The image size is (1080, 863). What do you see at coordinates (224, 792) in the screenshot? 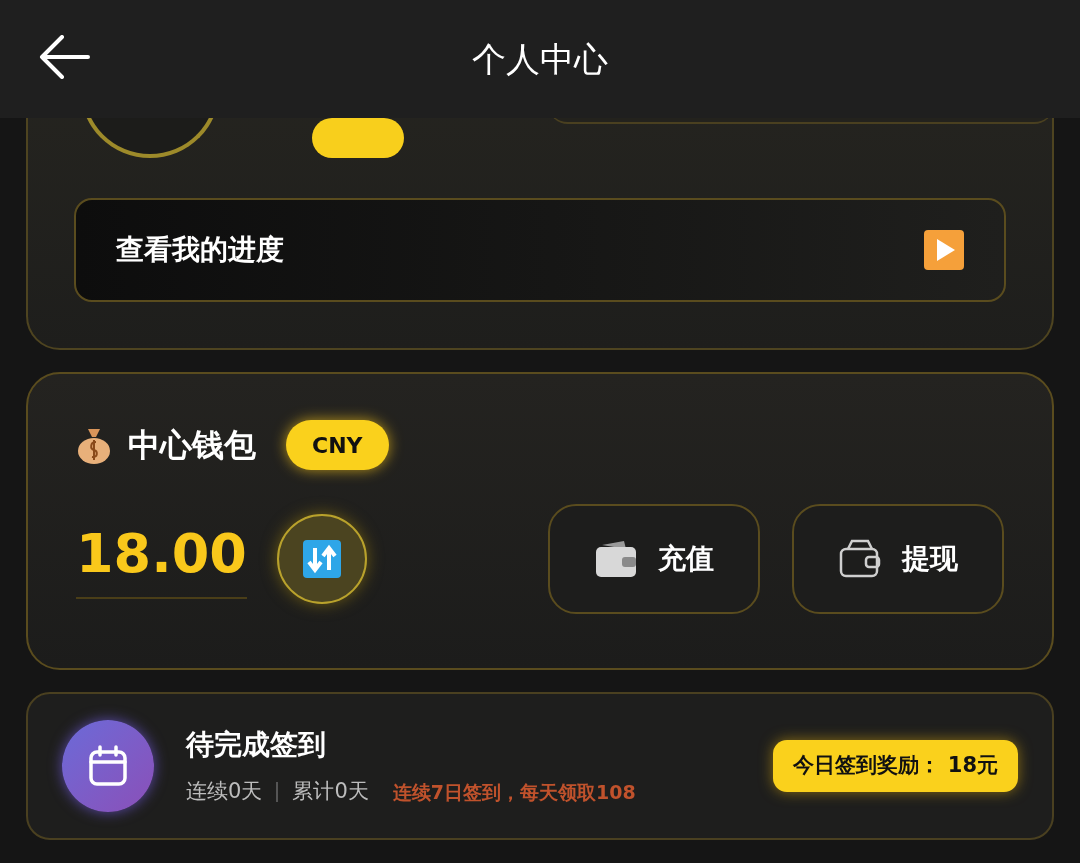
I see `streak-days: 连续0天` at bounding box center [224, 792].